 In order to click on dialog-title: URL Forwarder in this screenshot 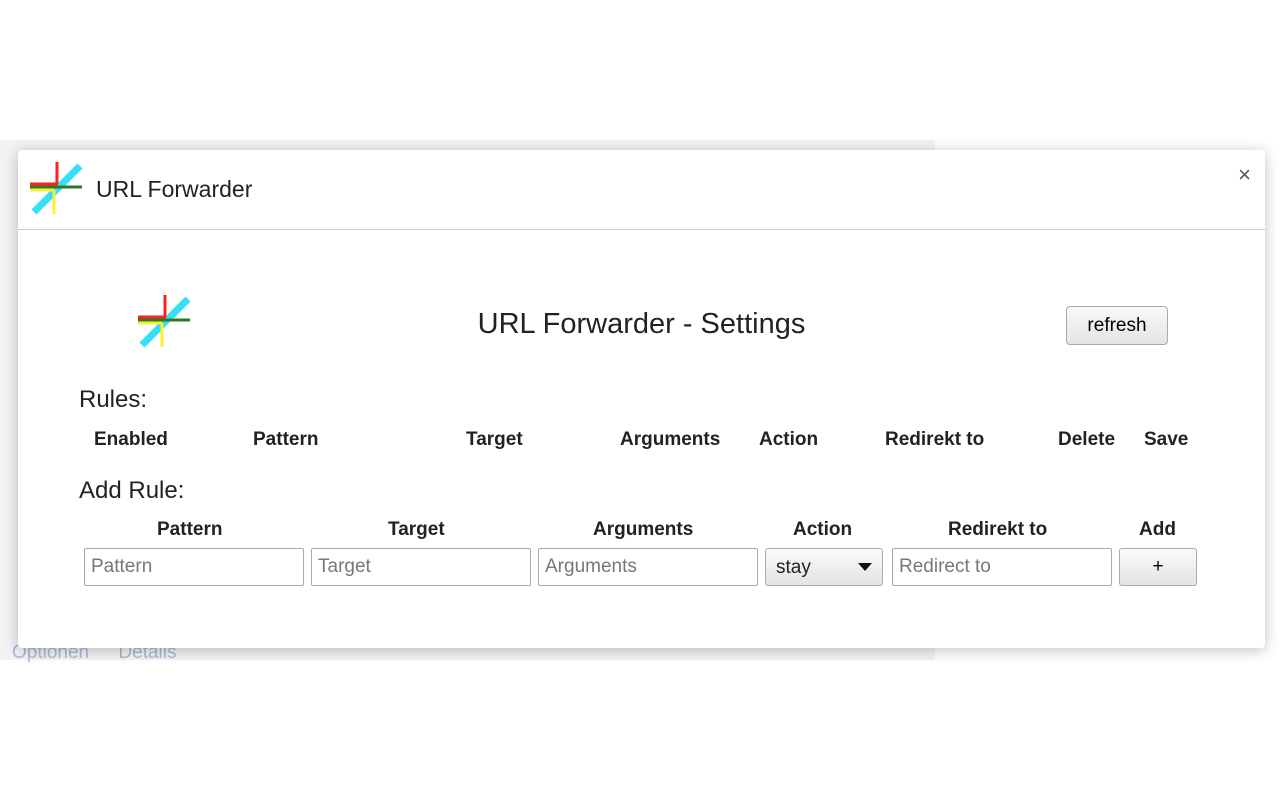, I will do `click(174, 189)`.